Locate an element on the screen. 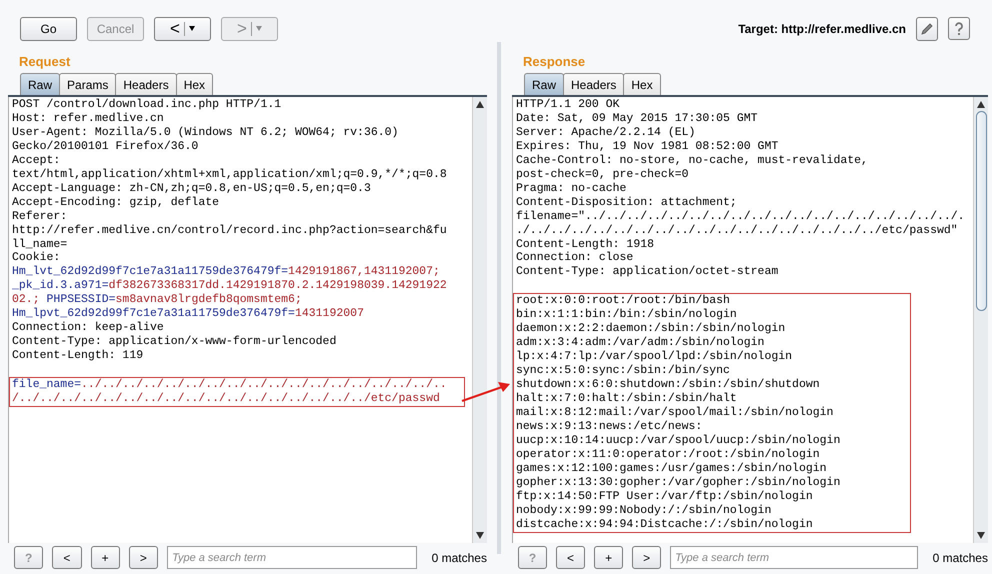  code-line: User-Agent: Mozilla/5.0 (Windows NT 6.2; WOW64; rv:36.0) is located at coordinates (206, 133).